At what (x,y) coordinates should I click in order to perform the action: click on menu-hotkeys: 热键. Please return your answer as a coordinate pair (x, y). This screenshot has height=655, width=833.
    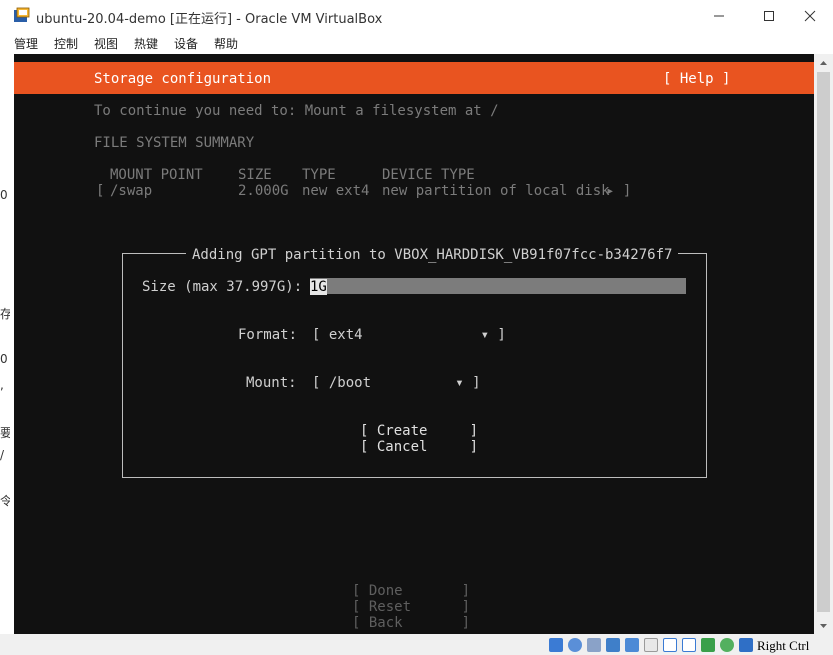
    Looking at the image, I should click on (146, 43).